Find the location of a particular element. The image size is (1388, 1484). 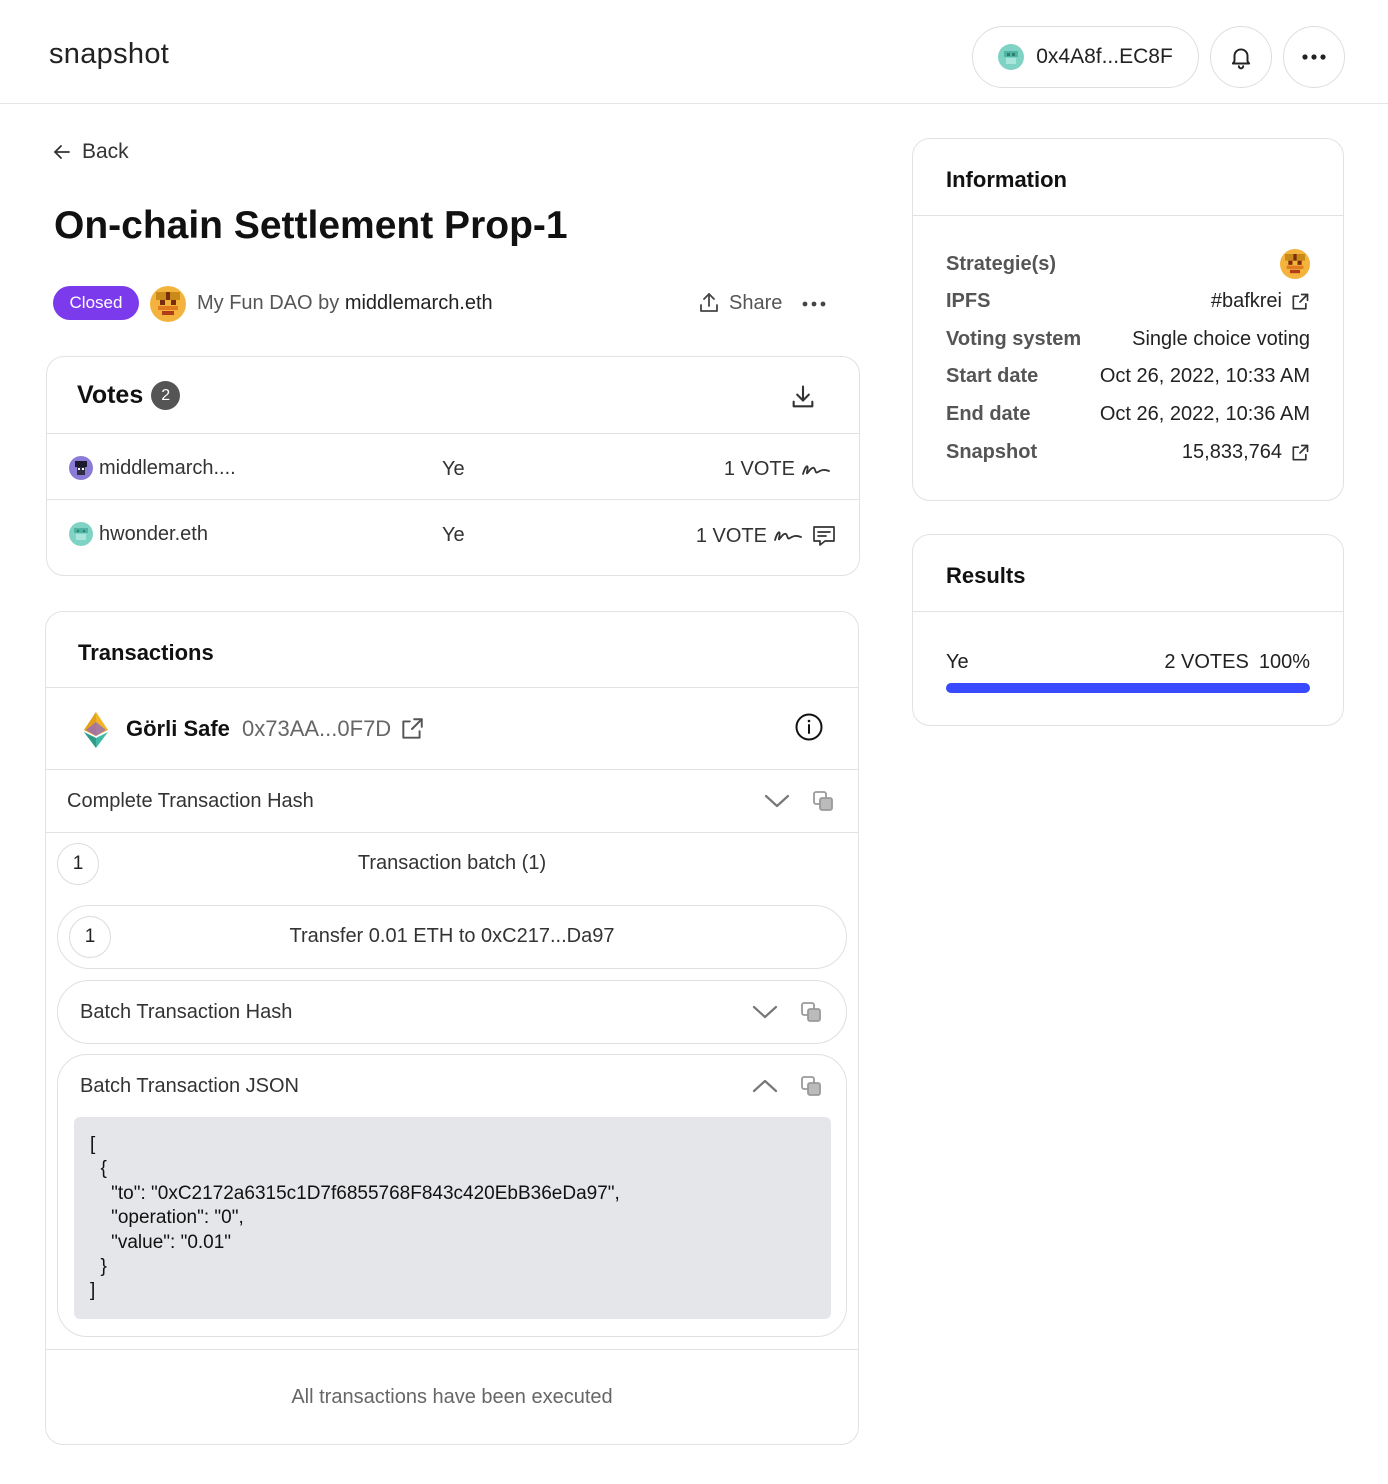

result-progress-bar is located at coordinates (1128, 688).